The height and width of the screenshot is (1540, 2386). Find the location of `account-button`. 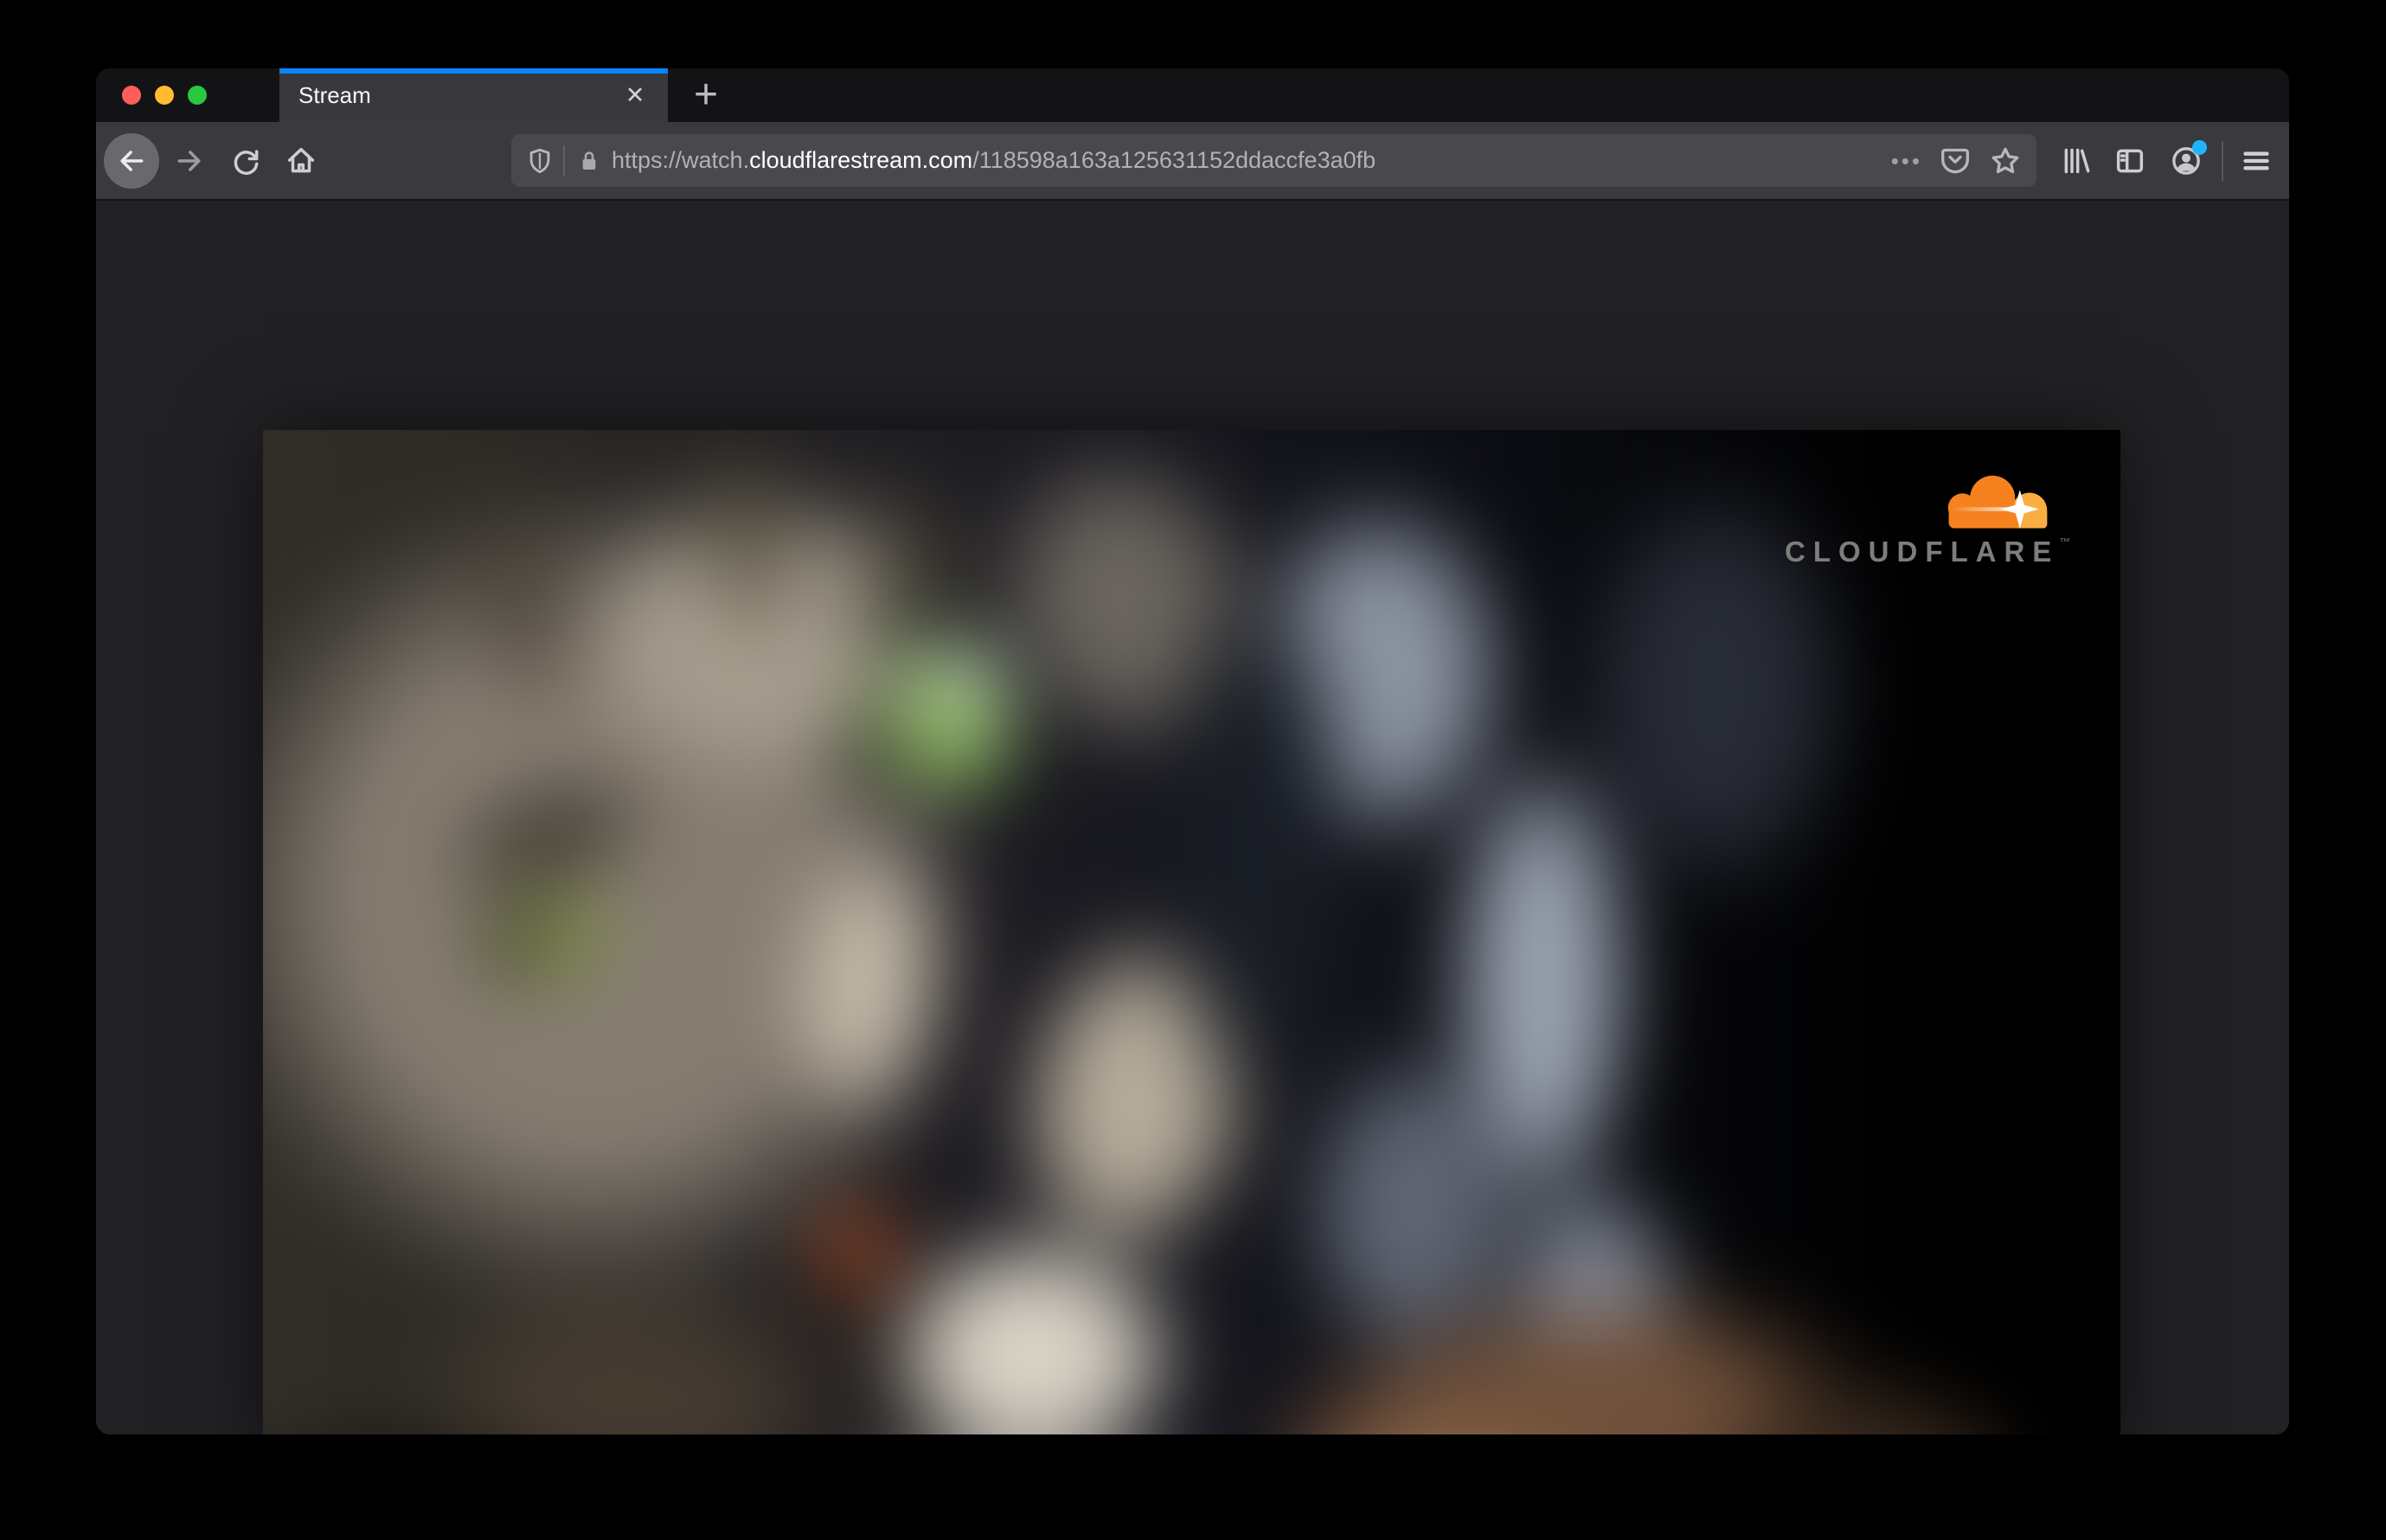

account-button is located at coordinates (2188, 160).